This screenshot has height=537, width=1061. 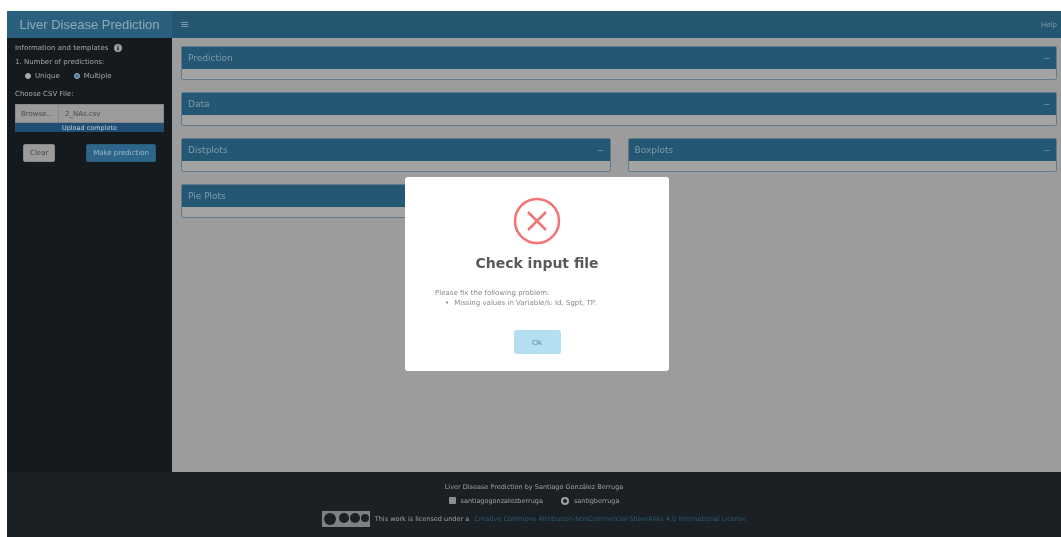 I want to click on ok-button: Ok, so click(x=537, y=342).